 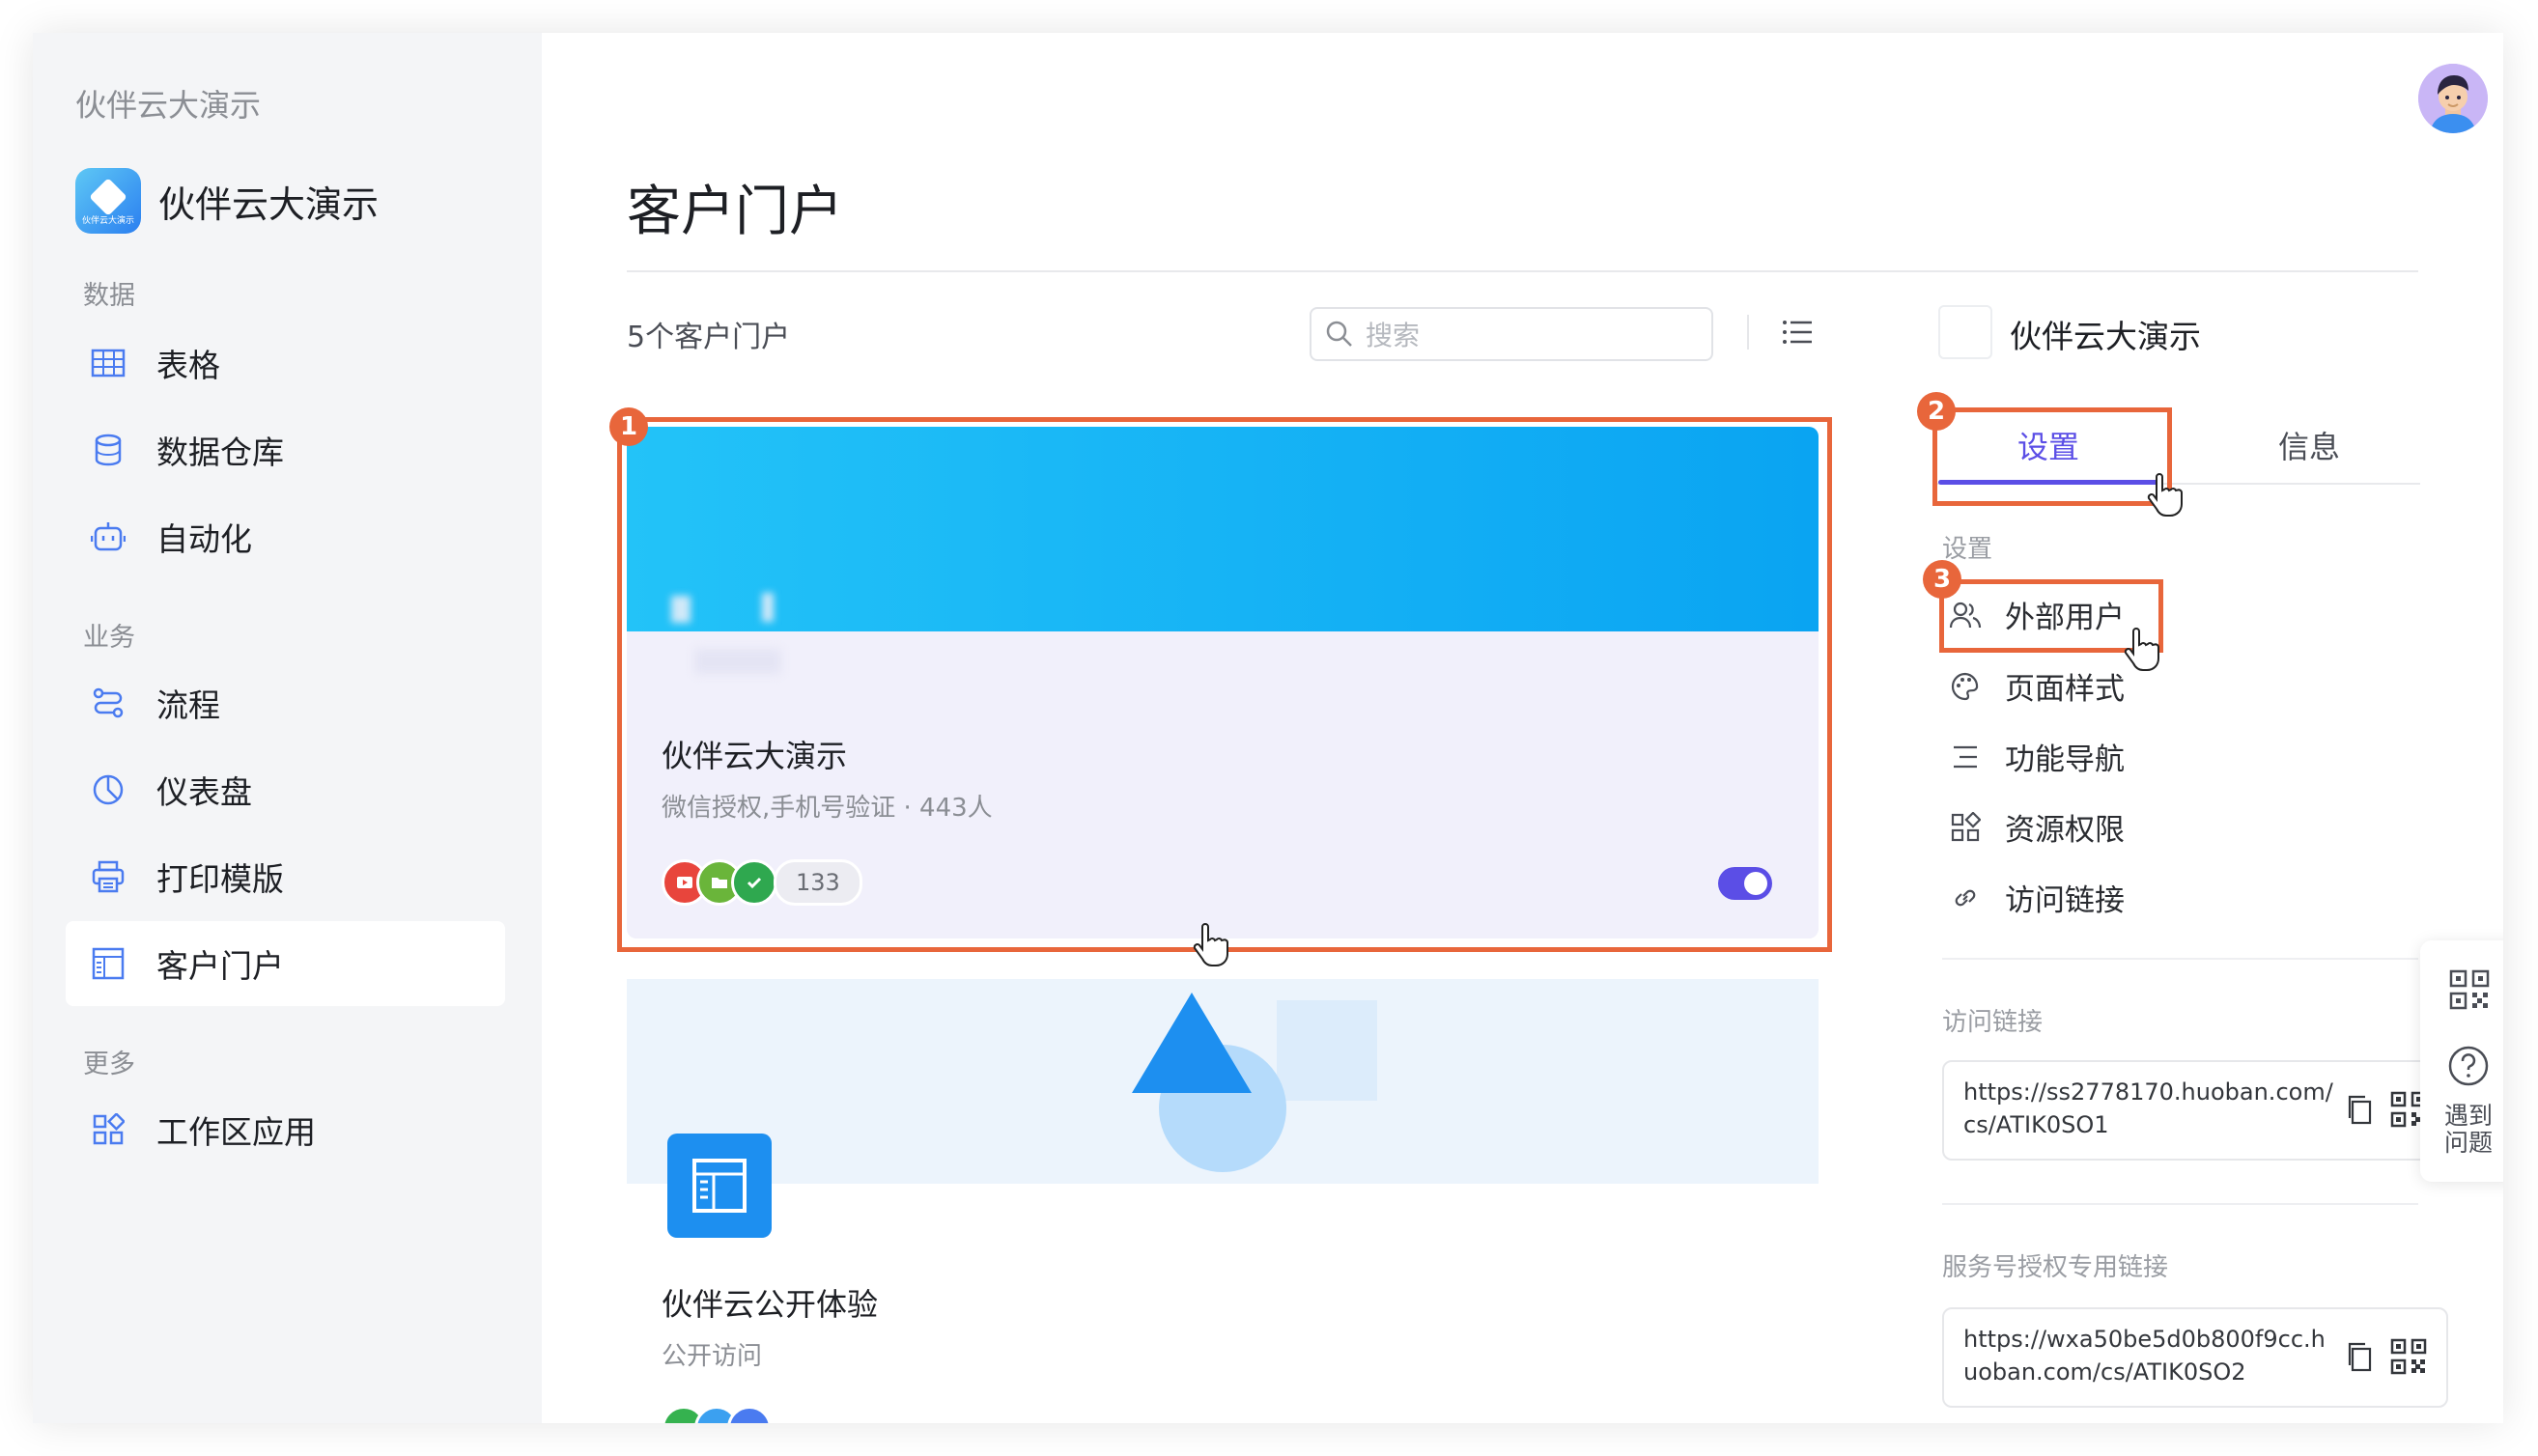 I want to click on section-data: 数据, so click(x=109, y=296).